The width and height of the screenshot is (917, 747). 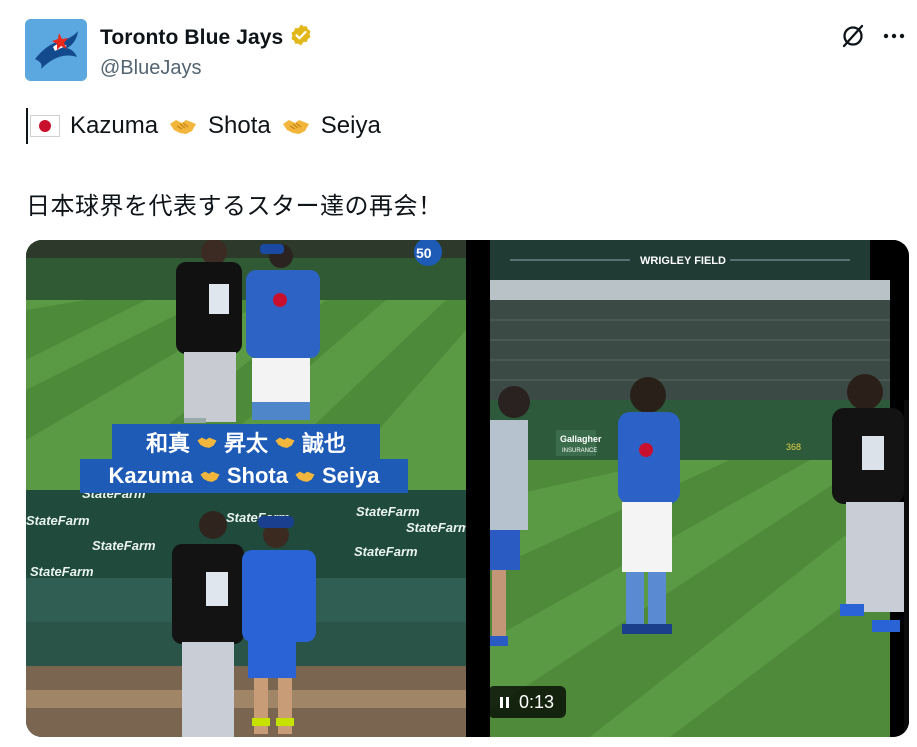 I want to click on avatar, so click(x=56, y=50).